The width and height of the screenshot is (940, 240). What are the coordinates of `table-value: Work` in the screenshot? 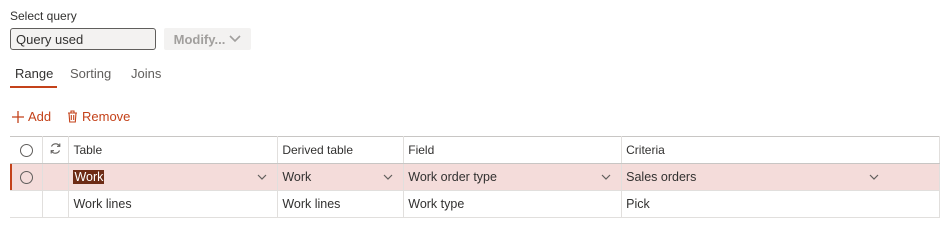 It's located at (89, 177).